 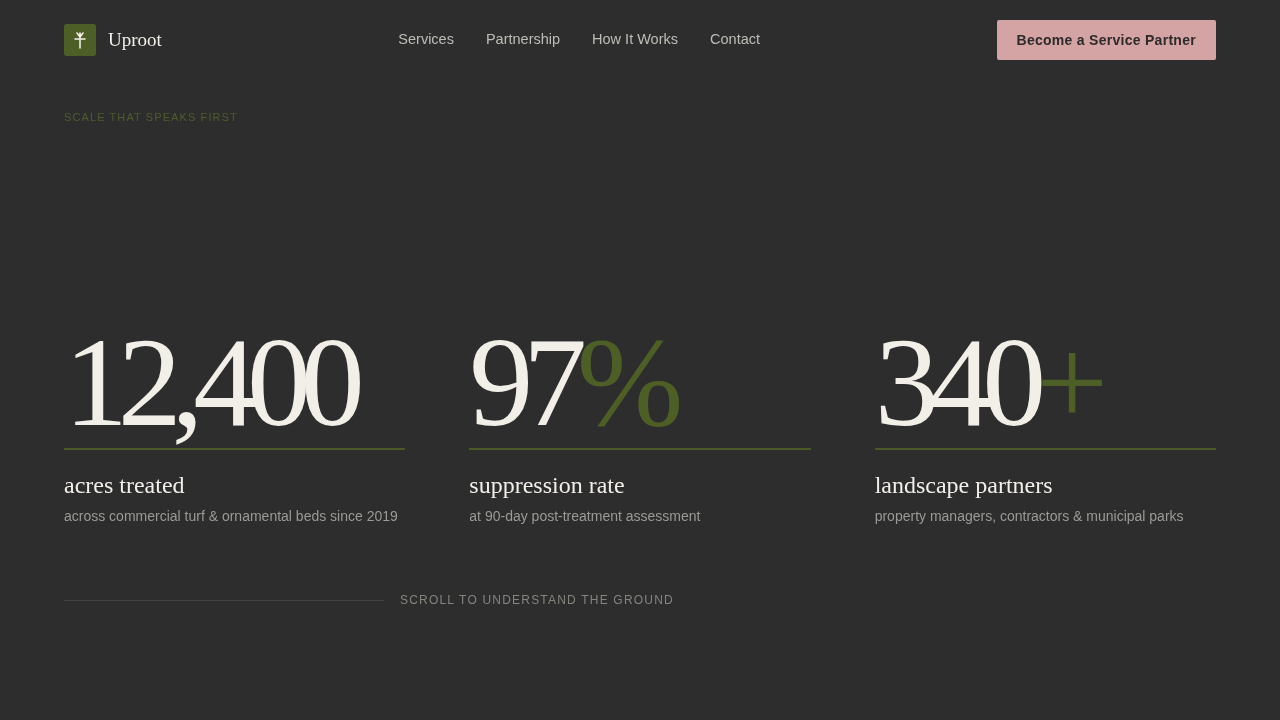 What do you see at coordinates (955, 382) in the screenshot?
I see `stat-value: 340` at bounding box center [955, 382].